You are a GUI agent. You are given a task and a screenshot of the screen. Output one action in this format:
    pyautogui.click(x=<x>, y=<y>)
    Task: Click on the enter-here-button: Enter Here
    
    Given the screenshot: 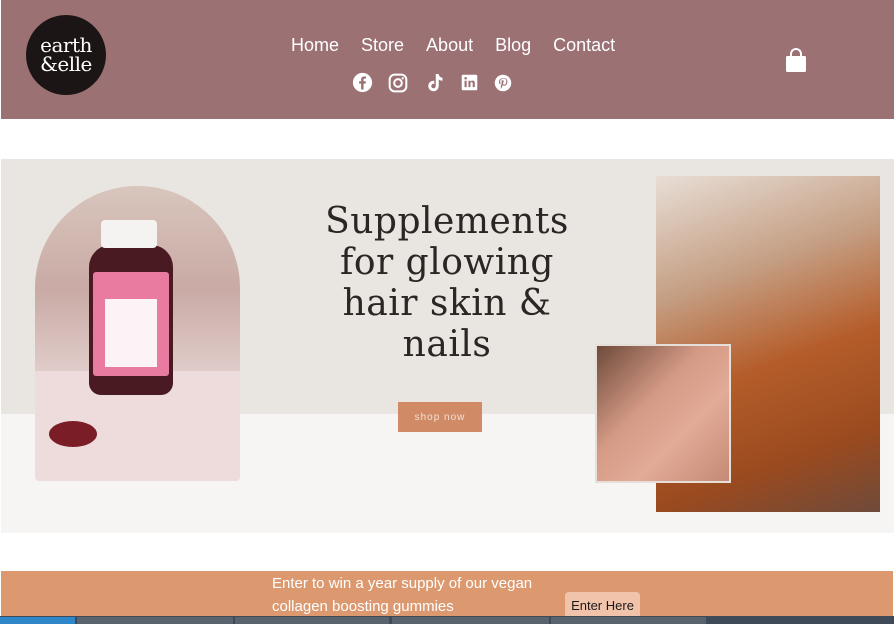 What is the action you would take?
    pyautogui.click(x=602, y=605)
    